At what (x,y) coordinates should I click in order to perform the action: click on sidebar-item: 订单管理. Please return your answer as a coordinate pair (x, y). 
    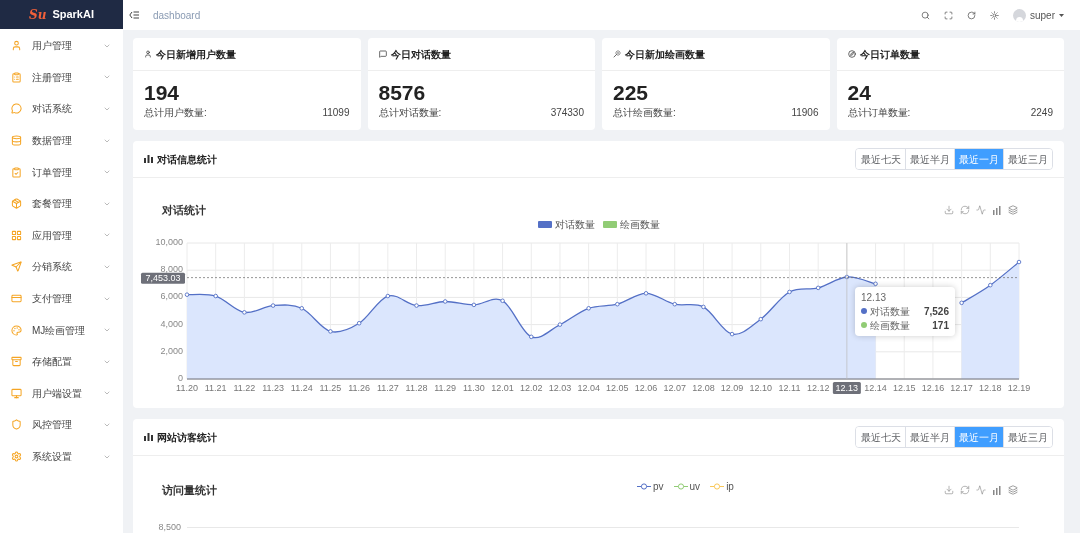
    Looking at the image, I should click on (61, 172).